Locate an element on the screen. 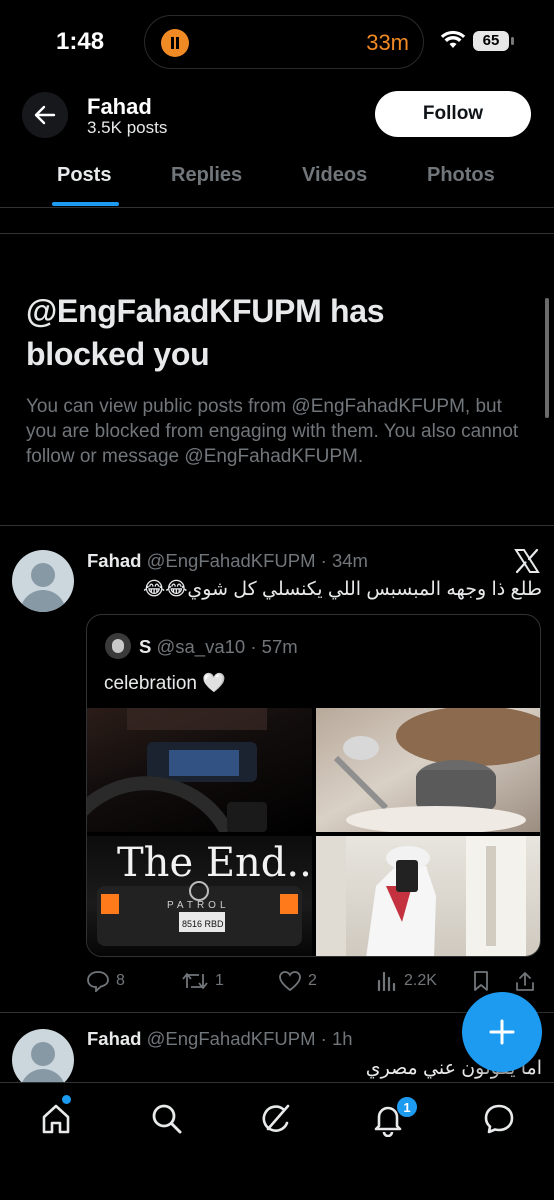 The image size is (554, 1200). dynamic-island: 33m is located at coordinates (284, 42).